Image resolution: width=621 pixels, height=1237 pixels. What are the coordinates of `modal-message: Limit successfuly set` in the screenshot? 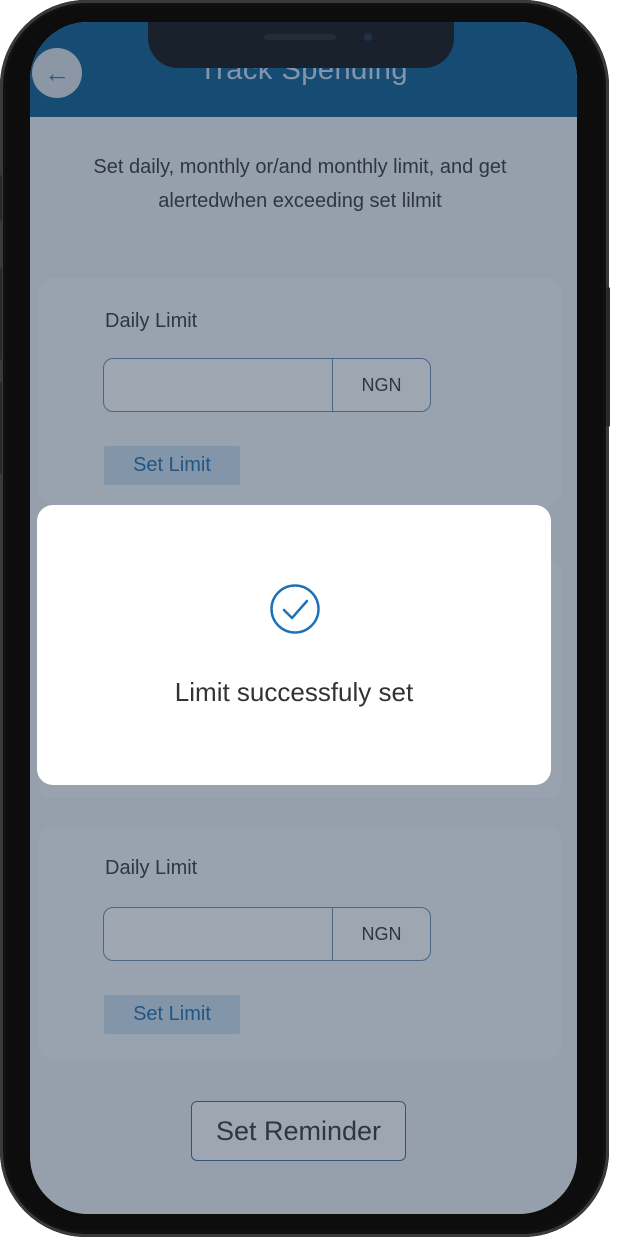 It's located at (294, 692).